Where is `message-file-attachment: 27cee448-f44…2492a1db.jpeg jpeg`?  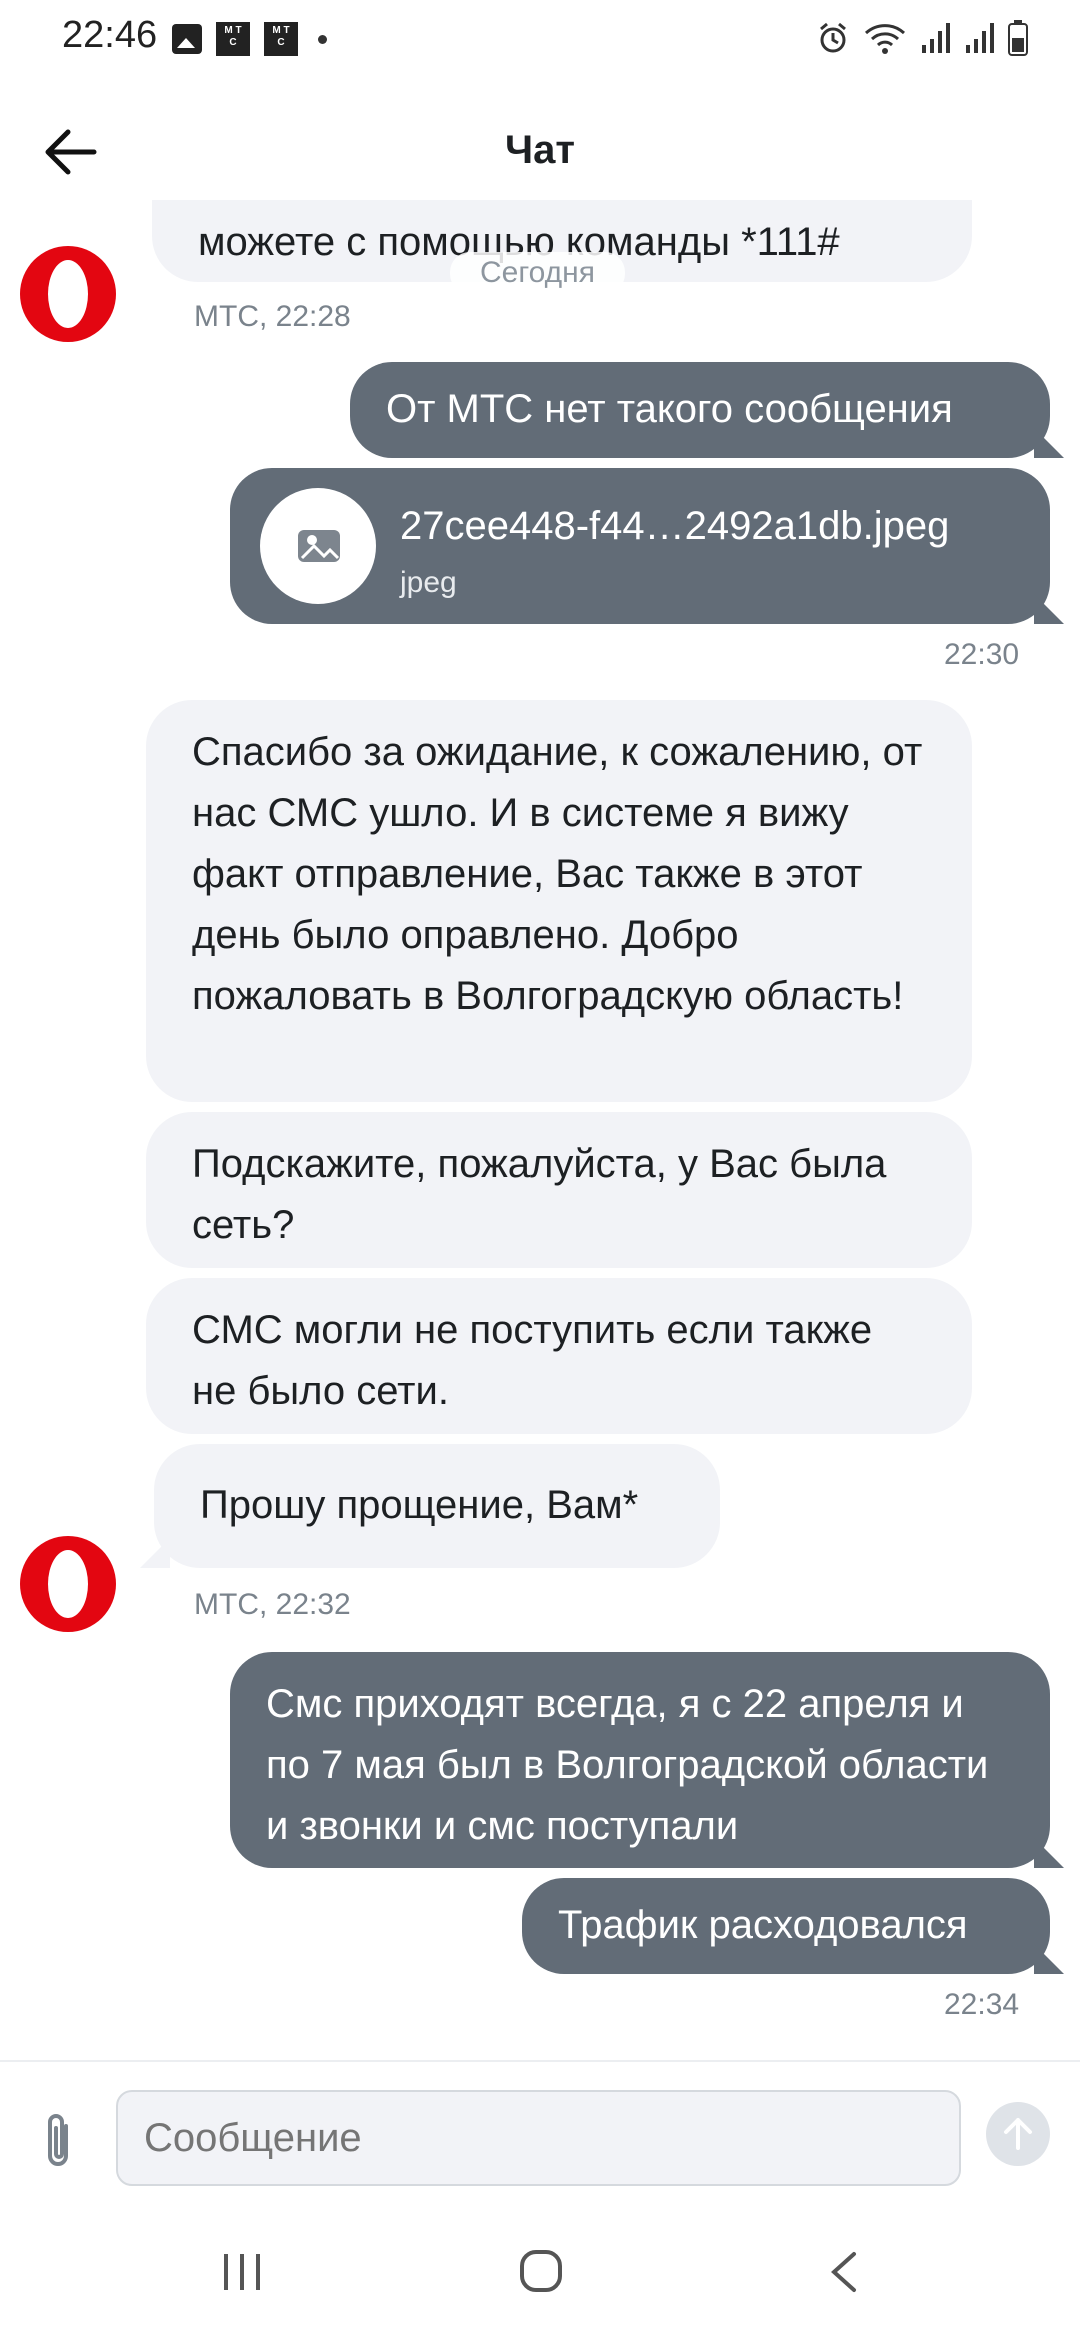
message-file-attachment: 27cee448-f44…2492a1db.jpeg jpeg is located at coordinates (640, 546).